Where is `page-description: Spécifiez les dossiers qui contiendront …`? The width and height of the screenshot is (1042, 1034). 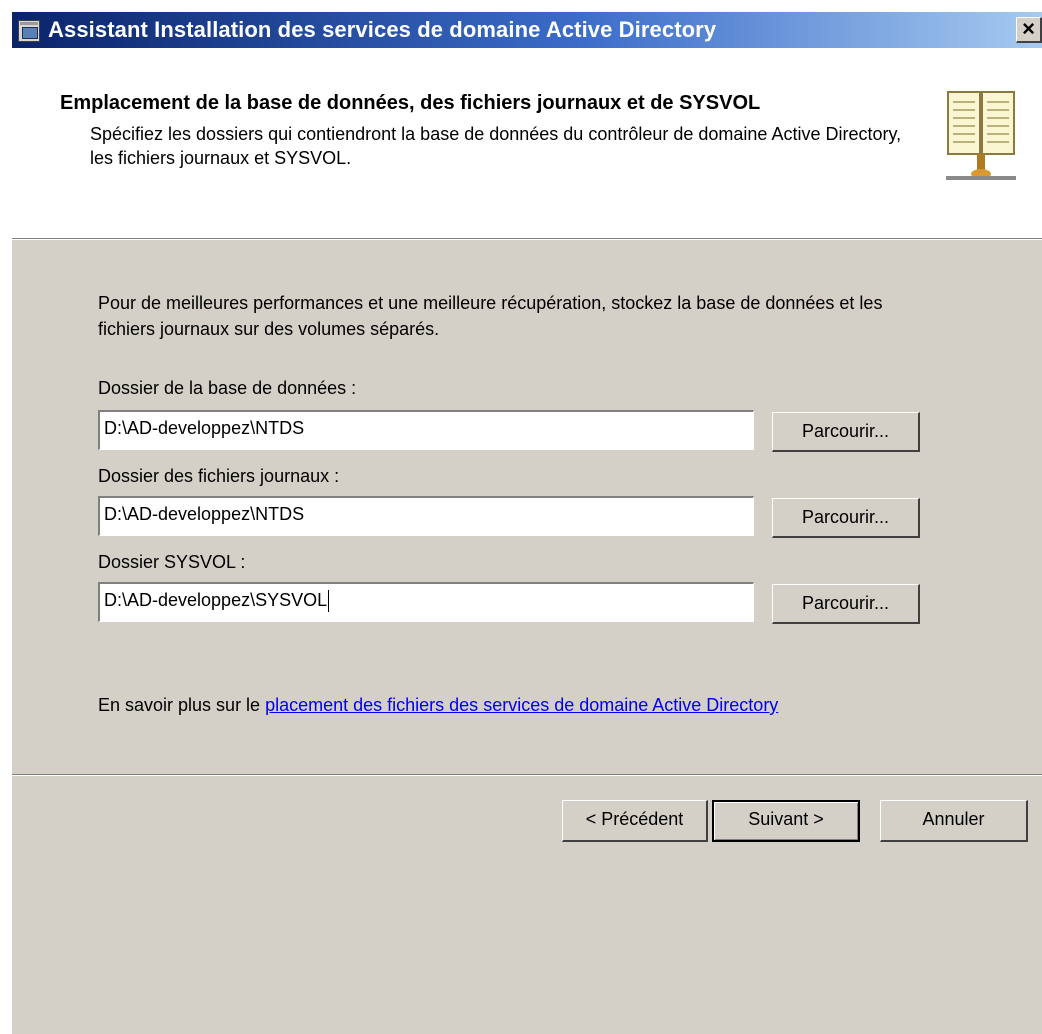 page-description: Spécifiez les dossiers qui contiendront … is located at coordinates (496, 146).